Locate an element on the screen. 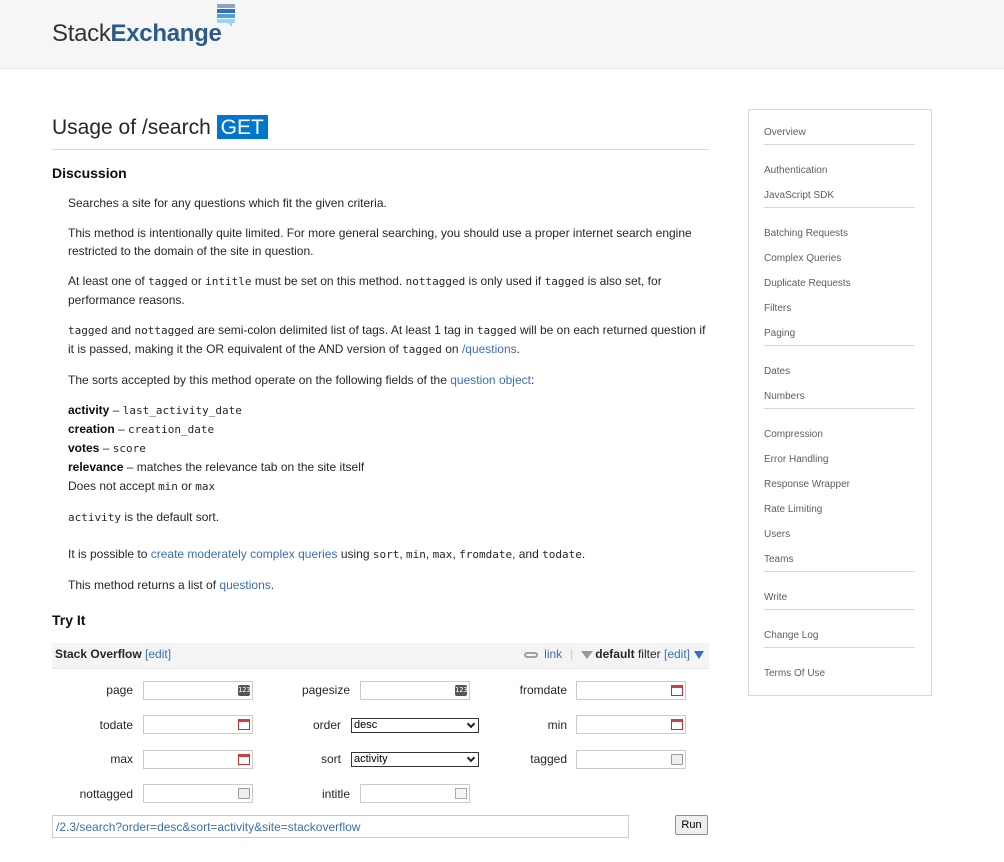 The image size is (1004, 862). sort-name: creation is located at coordinates (91, 429).